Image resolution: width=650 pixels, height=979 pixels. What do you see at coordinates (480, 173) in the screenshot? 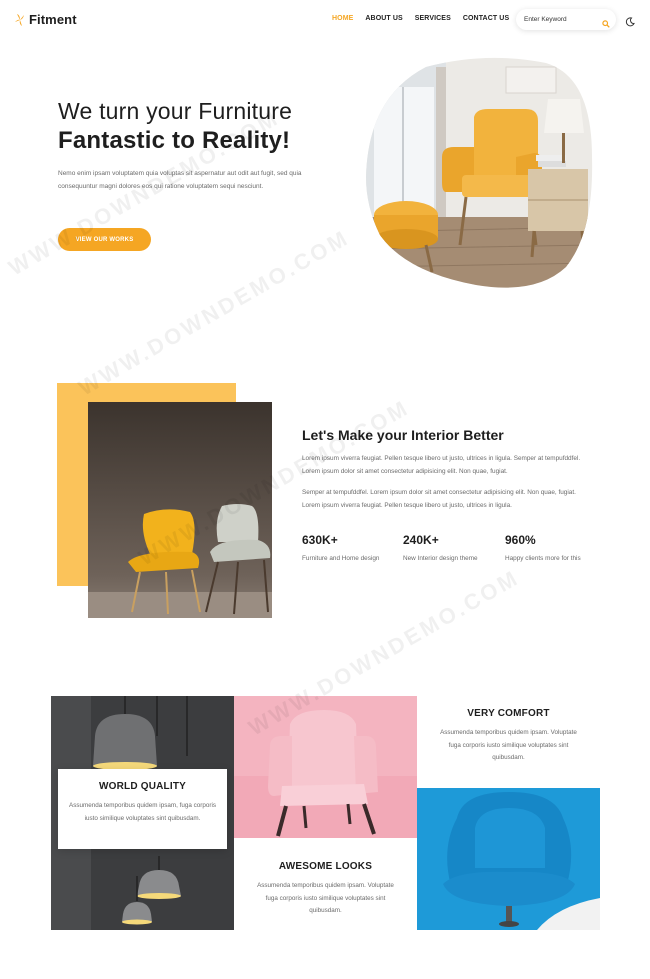
I see `hero-armchair-image` at bounding box center [480, 173].